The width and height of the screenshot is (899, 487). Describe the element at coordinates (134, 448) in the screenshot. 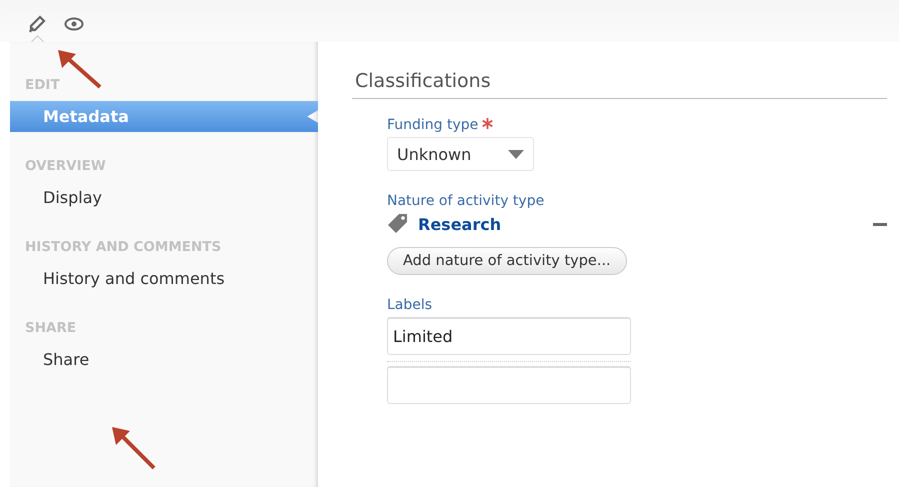

I see `annotation-arrow` at that location.